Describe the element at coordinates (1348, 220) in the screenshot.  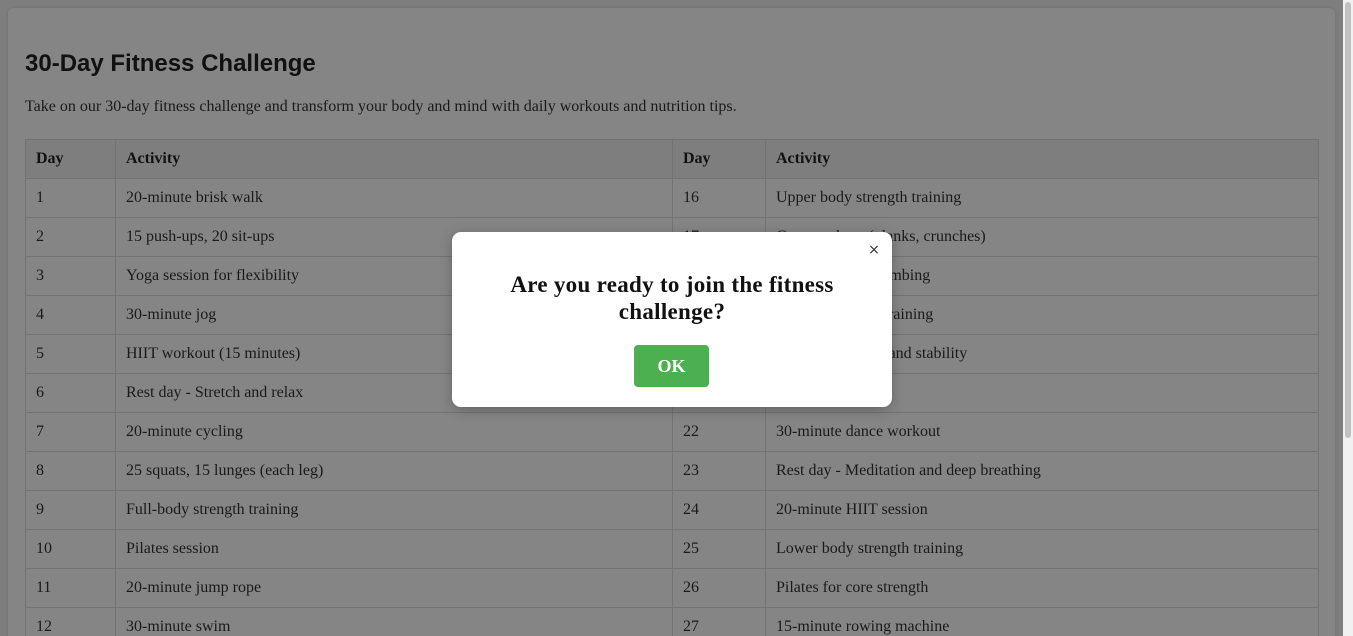
I see `scrollbar-thumb` at that location.